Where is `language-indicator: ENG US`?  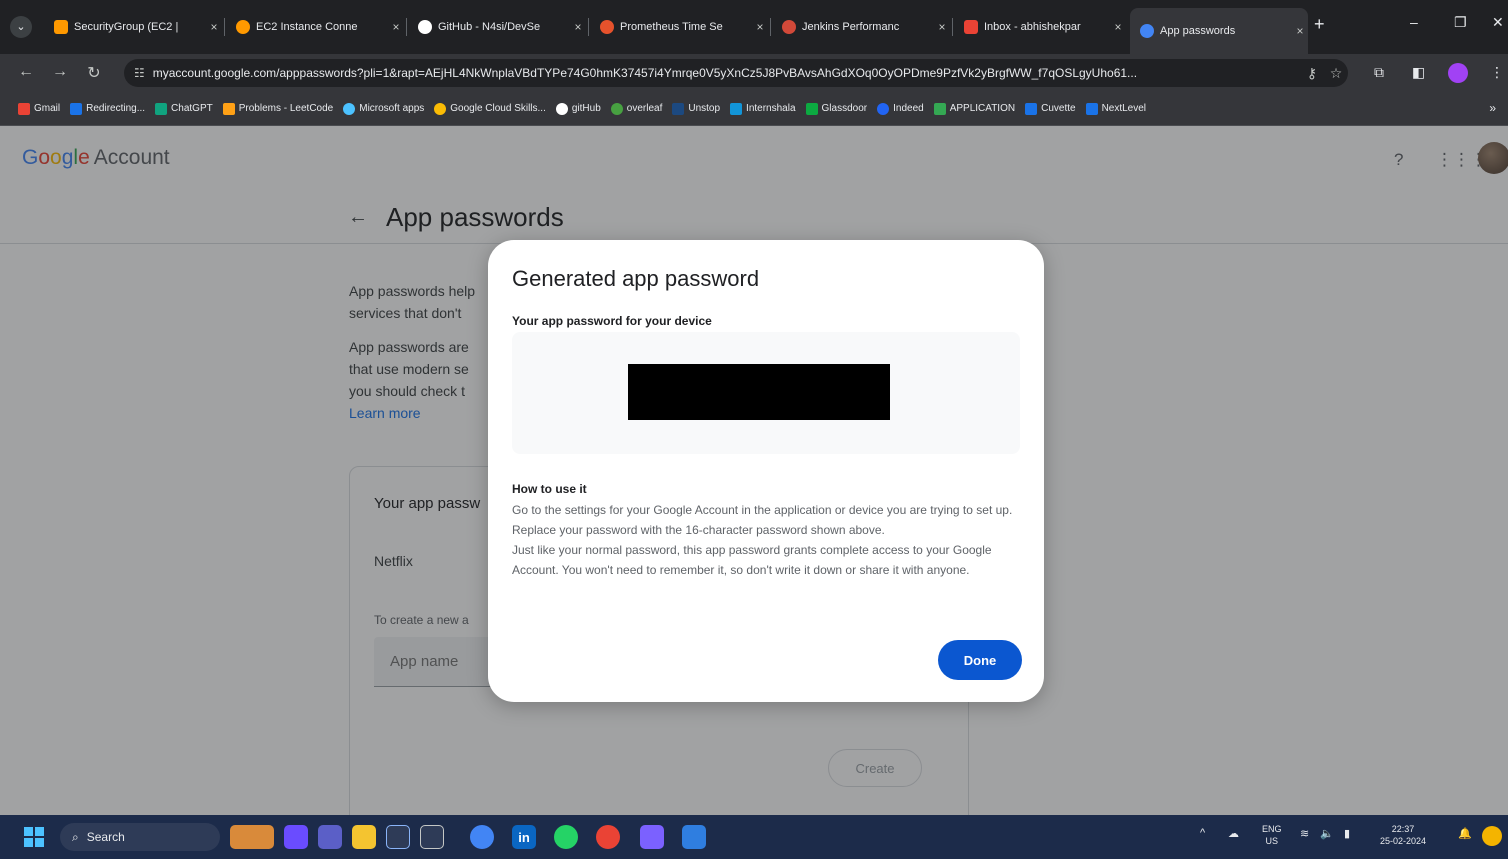
language-indicator: ENG US is located at coordinates (1272, 835).